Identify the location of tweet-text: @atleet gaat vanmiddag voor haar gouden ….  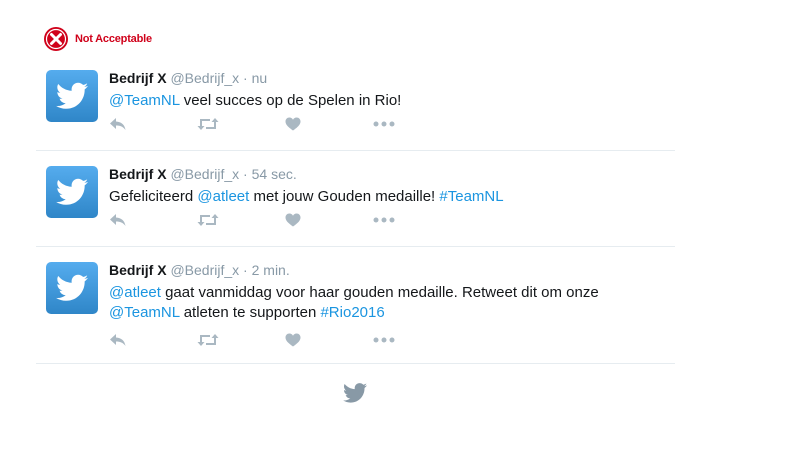
(369, 303).